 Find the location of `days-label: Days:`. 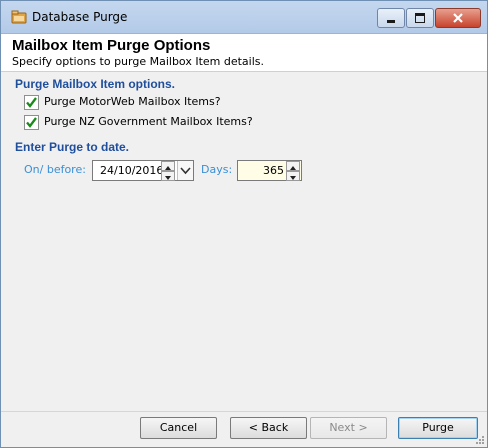

days-label: Days: is located at coordinates (217, 169).